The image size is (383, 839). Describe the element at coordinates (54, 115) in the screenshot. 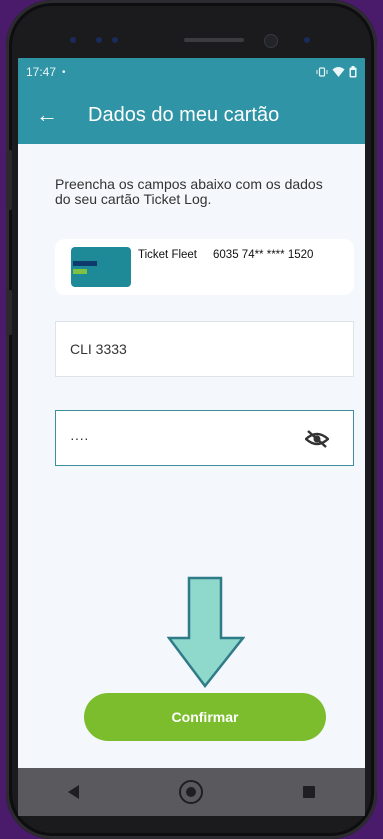

I see `back-arrow-icon: ←` at that location.